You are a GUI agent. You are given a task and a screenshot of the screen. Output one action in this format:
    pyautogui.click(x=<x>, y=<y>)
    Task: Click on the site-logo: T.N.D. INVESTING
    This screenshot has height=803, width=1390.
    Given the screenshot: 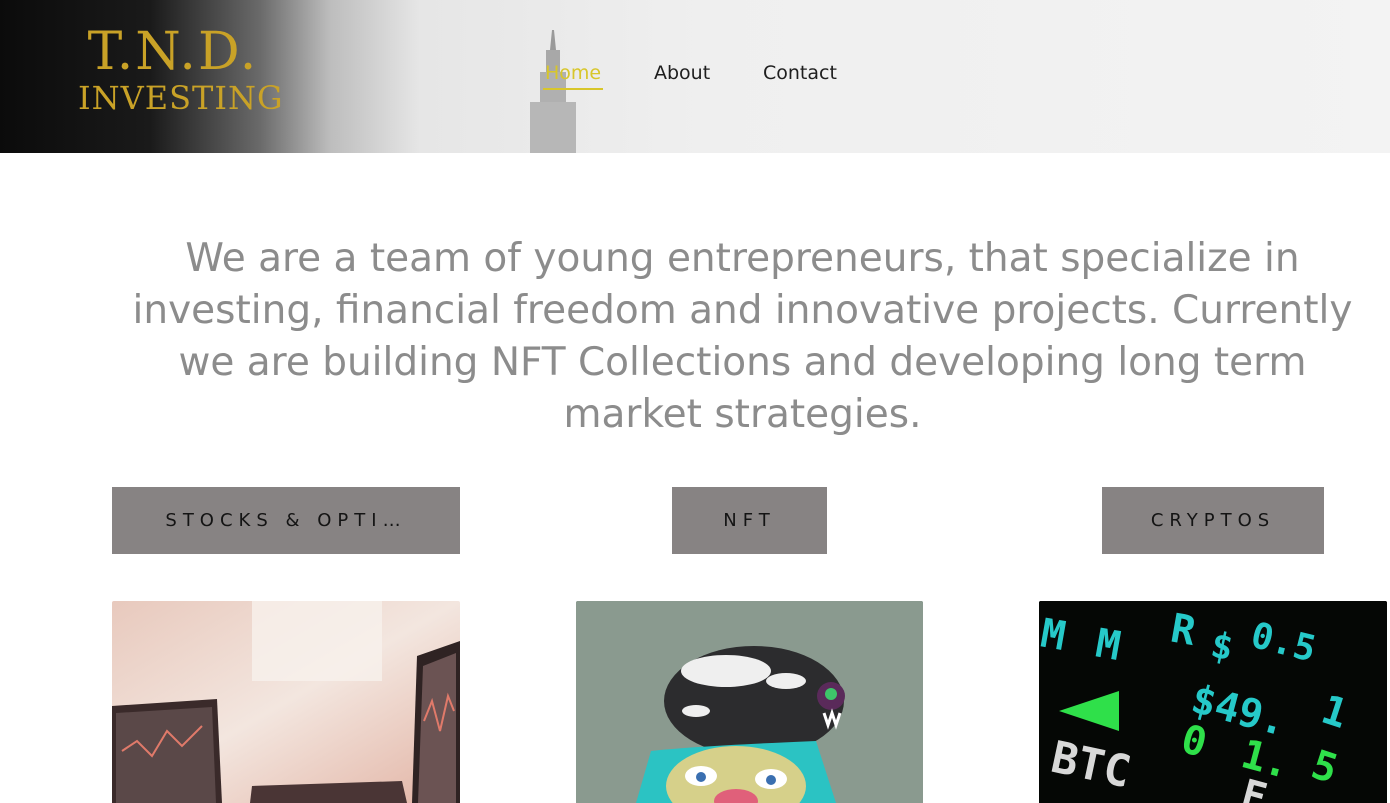 What is the action you would take?
    pyautogui.click(x=181, y=69)
    